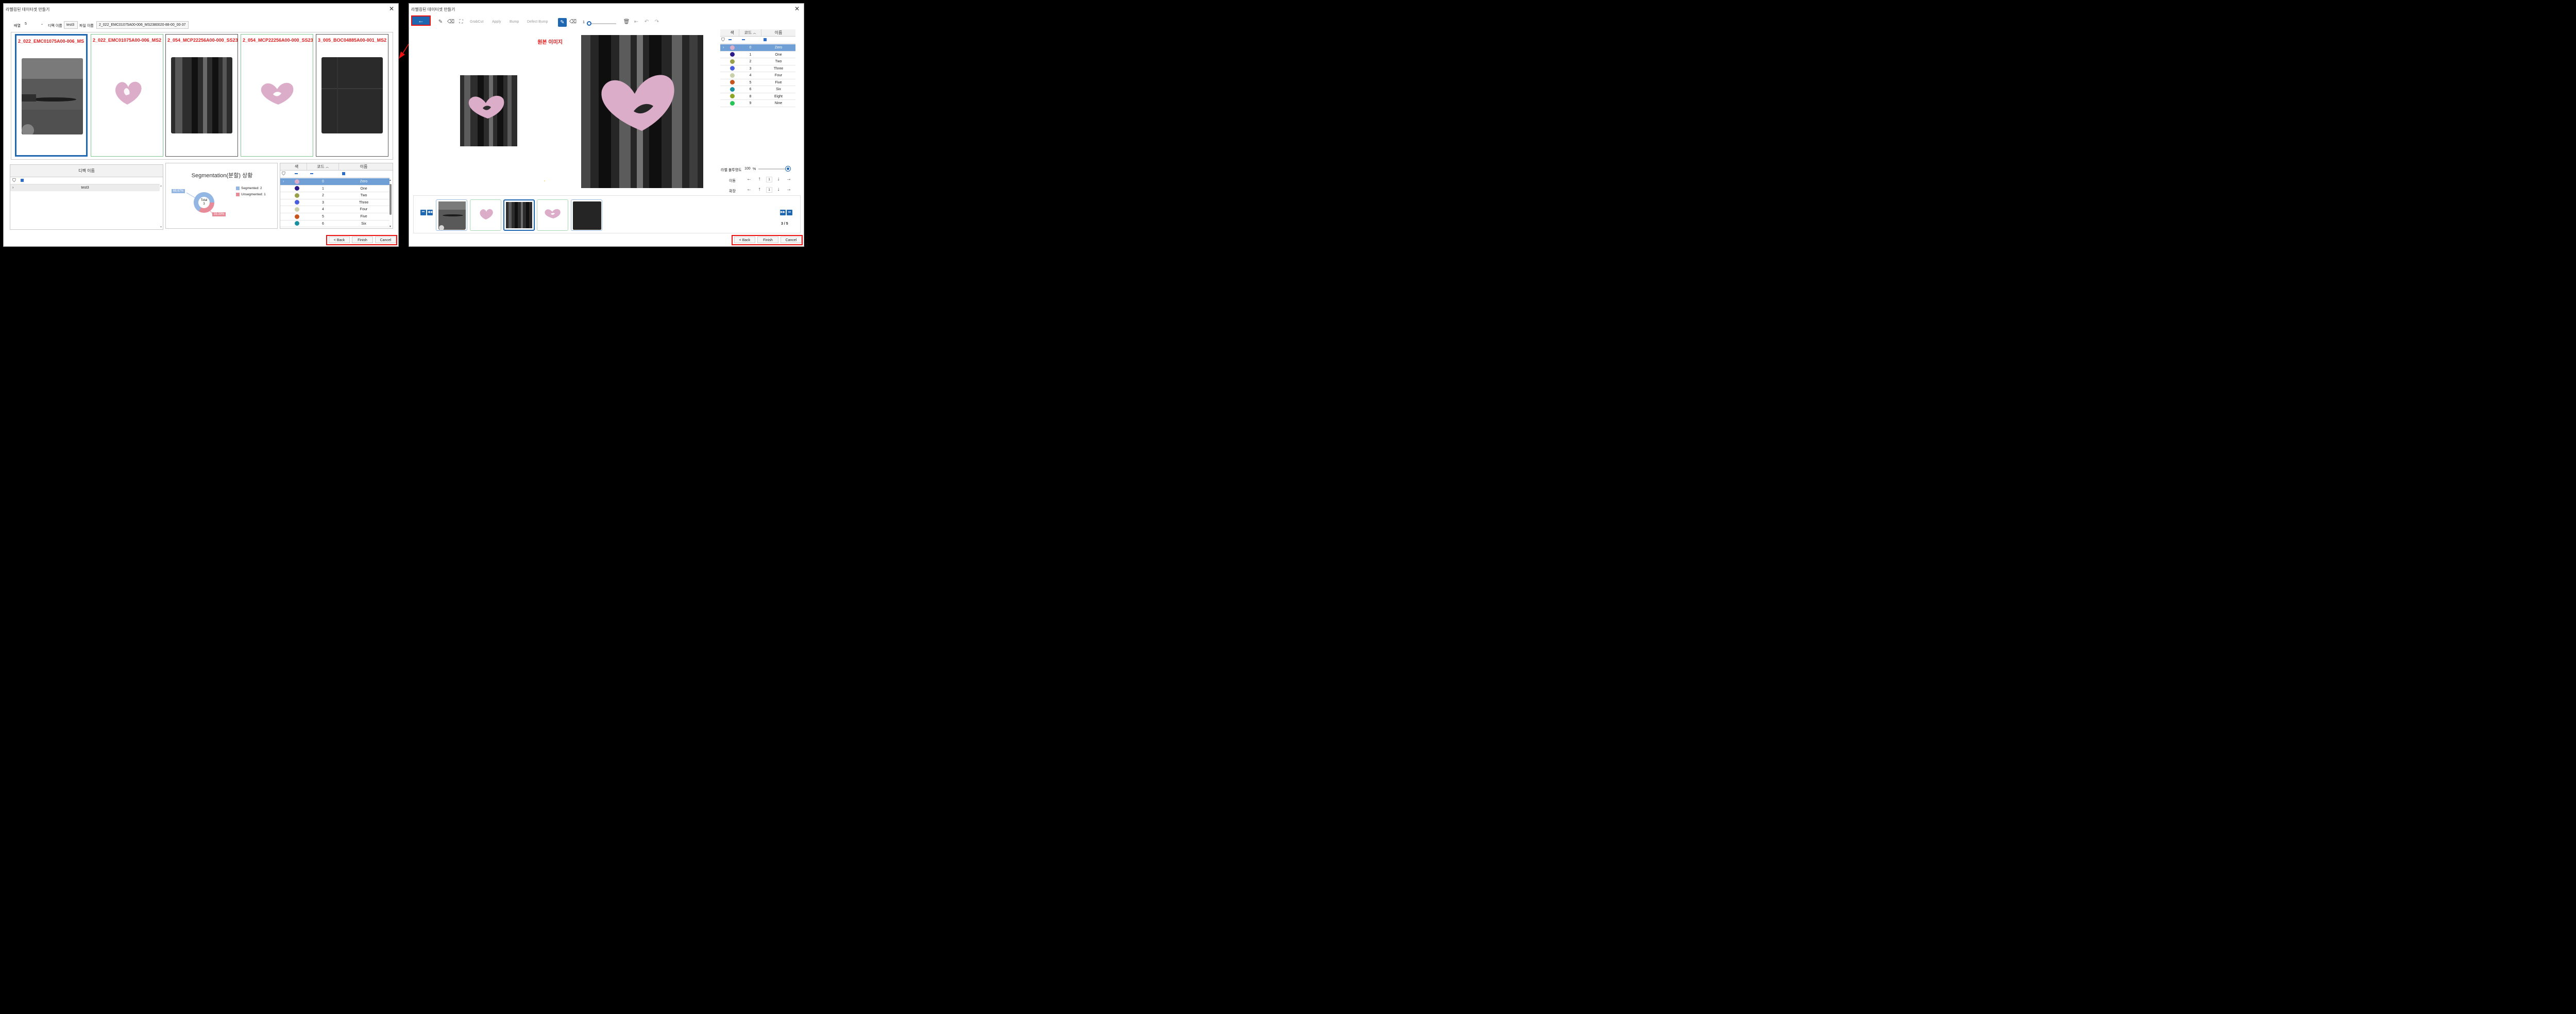 This screenshot has height=1014, width=2576. What do you see at coordinates (759, 179) in the screenshot?
I see `move-up-icon: ↑` at bounding box center [759, 179].